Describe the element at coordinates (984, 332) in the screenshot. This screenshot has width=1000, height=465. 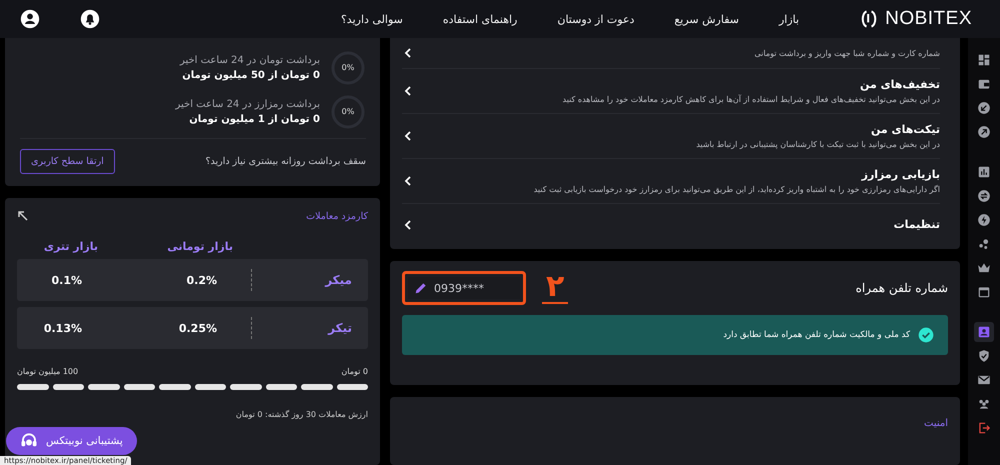
I see `profile-icon` at that location.